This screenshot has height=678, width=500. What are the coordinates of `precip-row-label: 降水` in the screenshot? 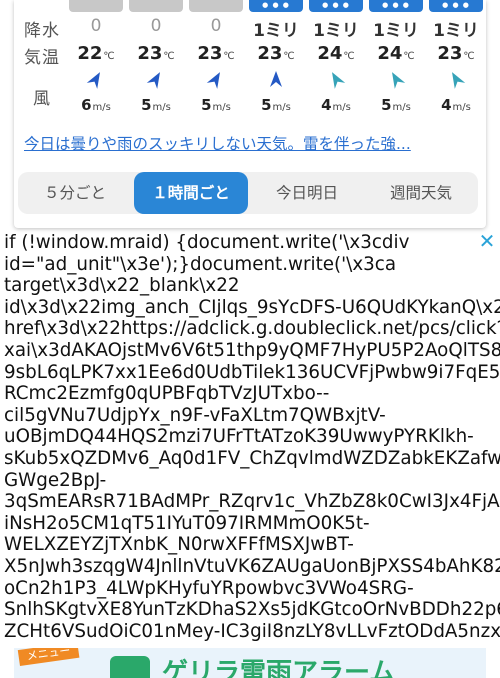 It's located at (42, 31).